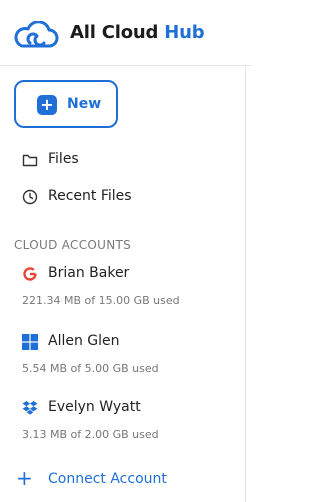  I want to click on account-item: Evelyn Wyatt 3.13 MB of 2.00 GB used, so click(129, 423).